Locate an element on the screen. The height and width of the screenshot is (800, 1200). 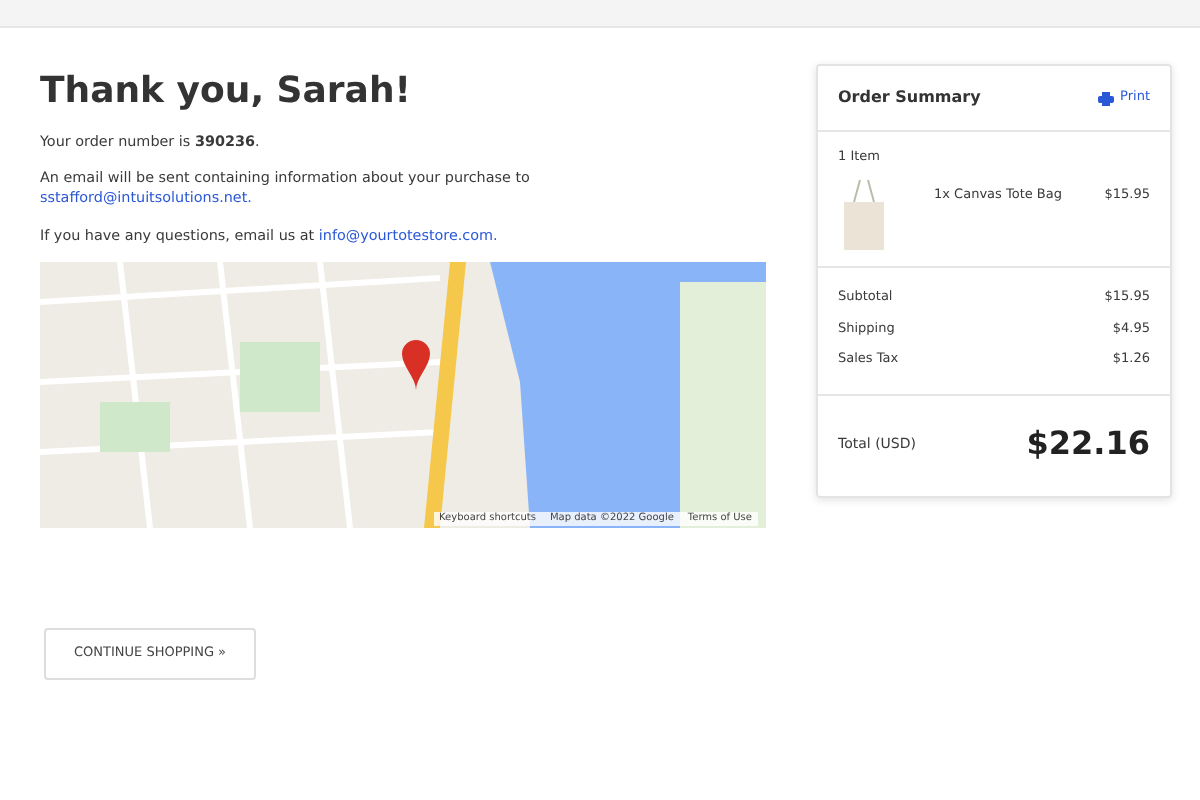
tote-bag-drawing is located at coordinates (864, 213).